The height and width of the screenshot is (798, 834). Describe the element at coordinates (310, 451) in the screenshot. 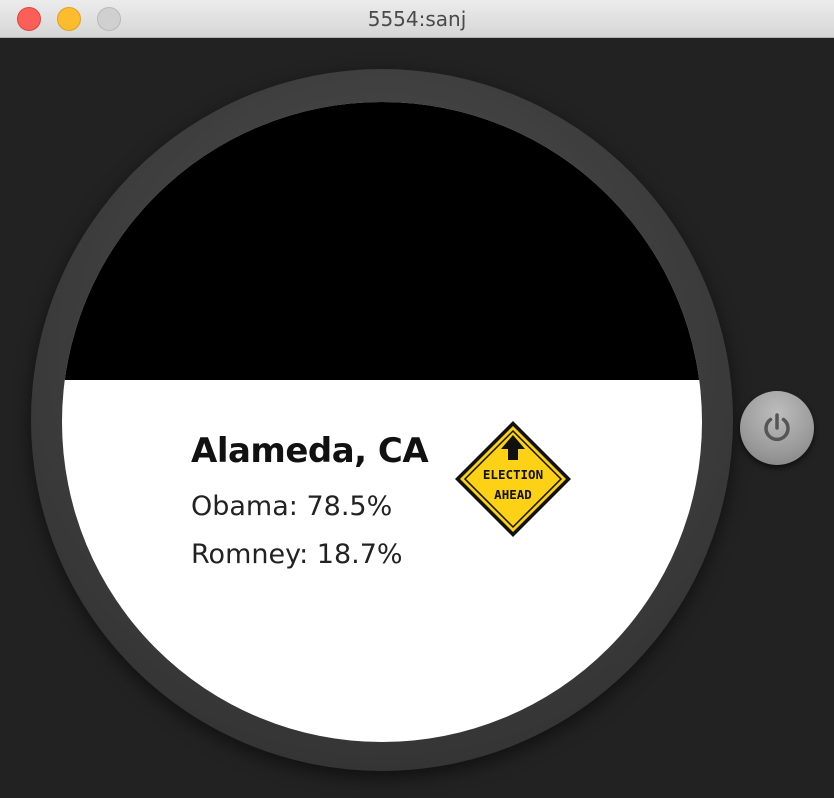

I see `location-title: Alameda, CA` at that location.